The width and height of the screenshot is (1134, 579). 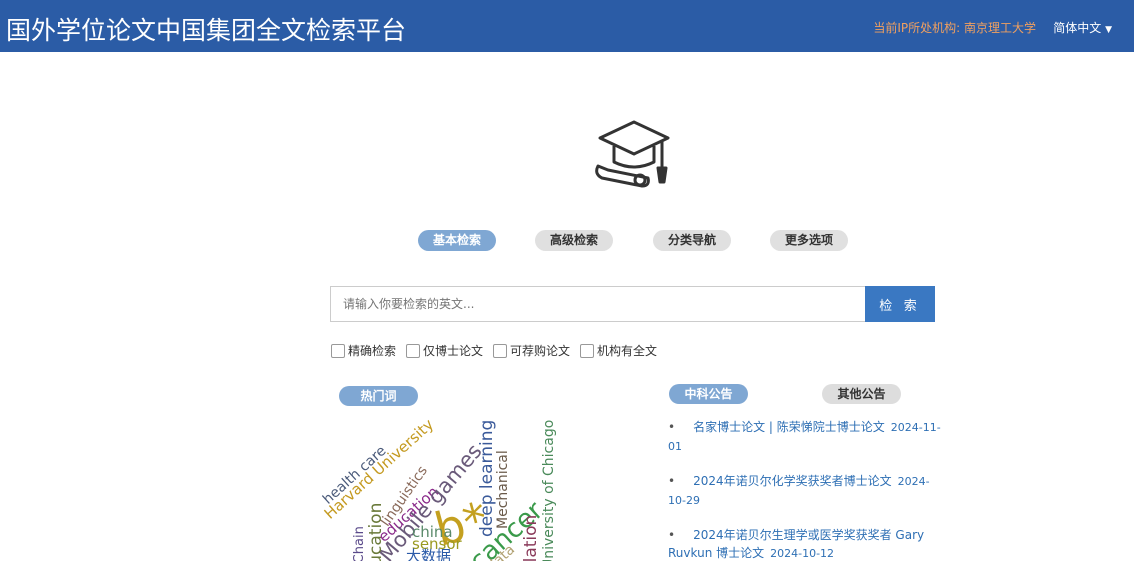 I want to click on search-button: 检 索, so click(x=900, y=304).